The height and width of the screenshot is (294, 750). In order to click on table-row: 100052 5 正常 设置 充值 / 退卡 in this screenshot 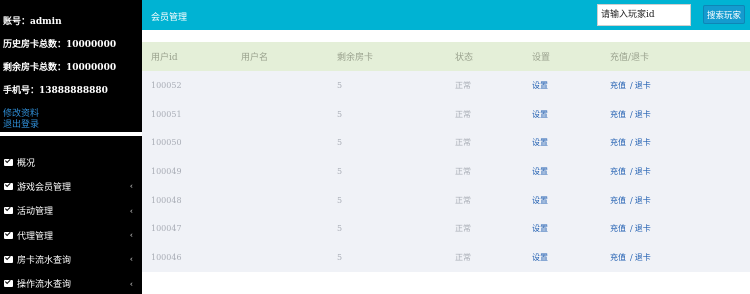, I will do `click(446, 85)`.